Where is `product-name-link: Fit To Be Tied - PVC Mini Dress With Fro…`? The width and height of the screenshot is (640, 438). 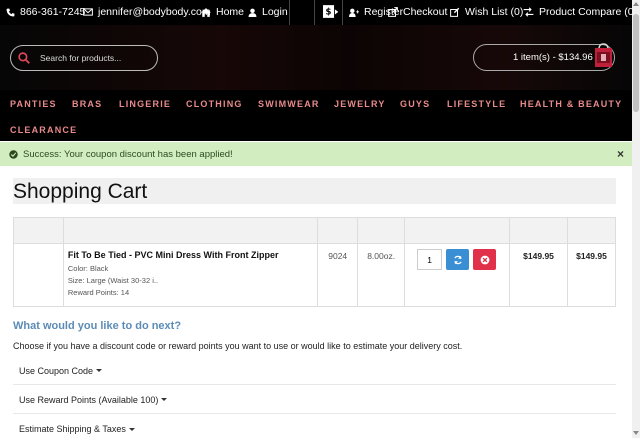
product-name-link: Fit To Be Tied - PVC Mini Dress With Fro… is located at coordinates (192, 255).